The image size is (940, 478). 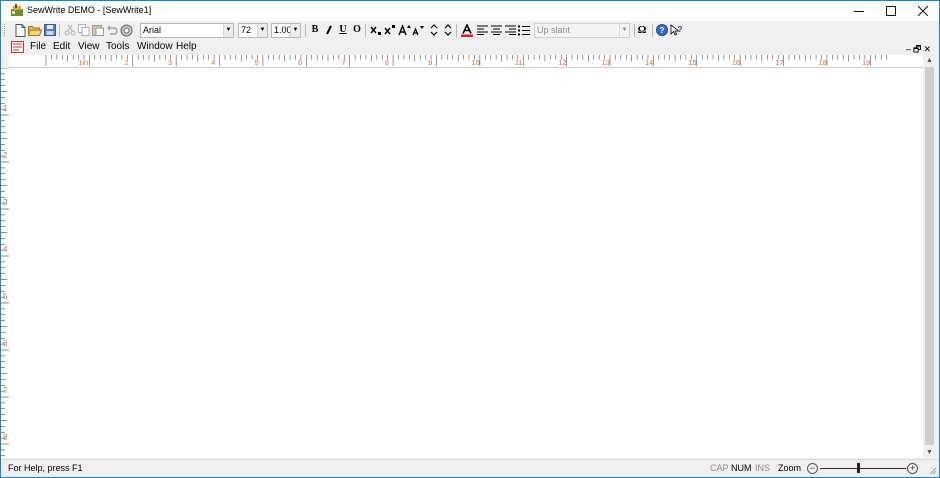 What do you see at coordinates (510, 30) in the screenshot?
I see `align-right-button` at bounding box center [510, 30].